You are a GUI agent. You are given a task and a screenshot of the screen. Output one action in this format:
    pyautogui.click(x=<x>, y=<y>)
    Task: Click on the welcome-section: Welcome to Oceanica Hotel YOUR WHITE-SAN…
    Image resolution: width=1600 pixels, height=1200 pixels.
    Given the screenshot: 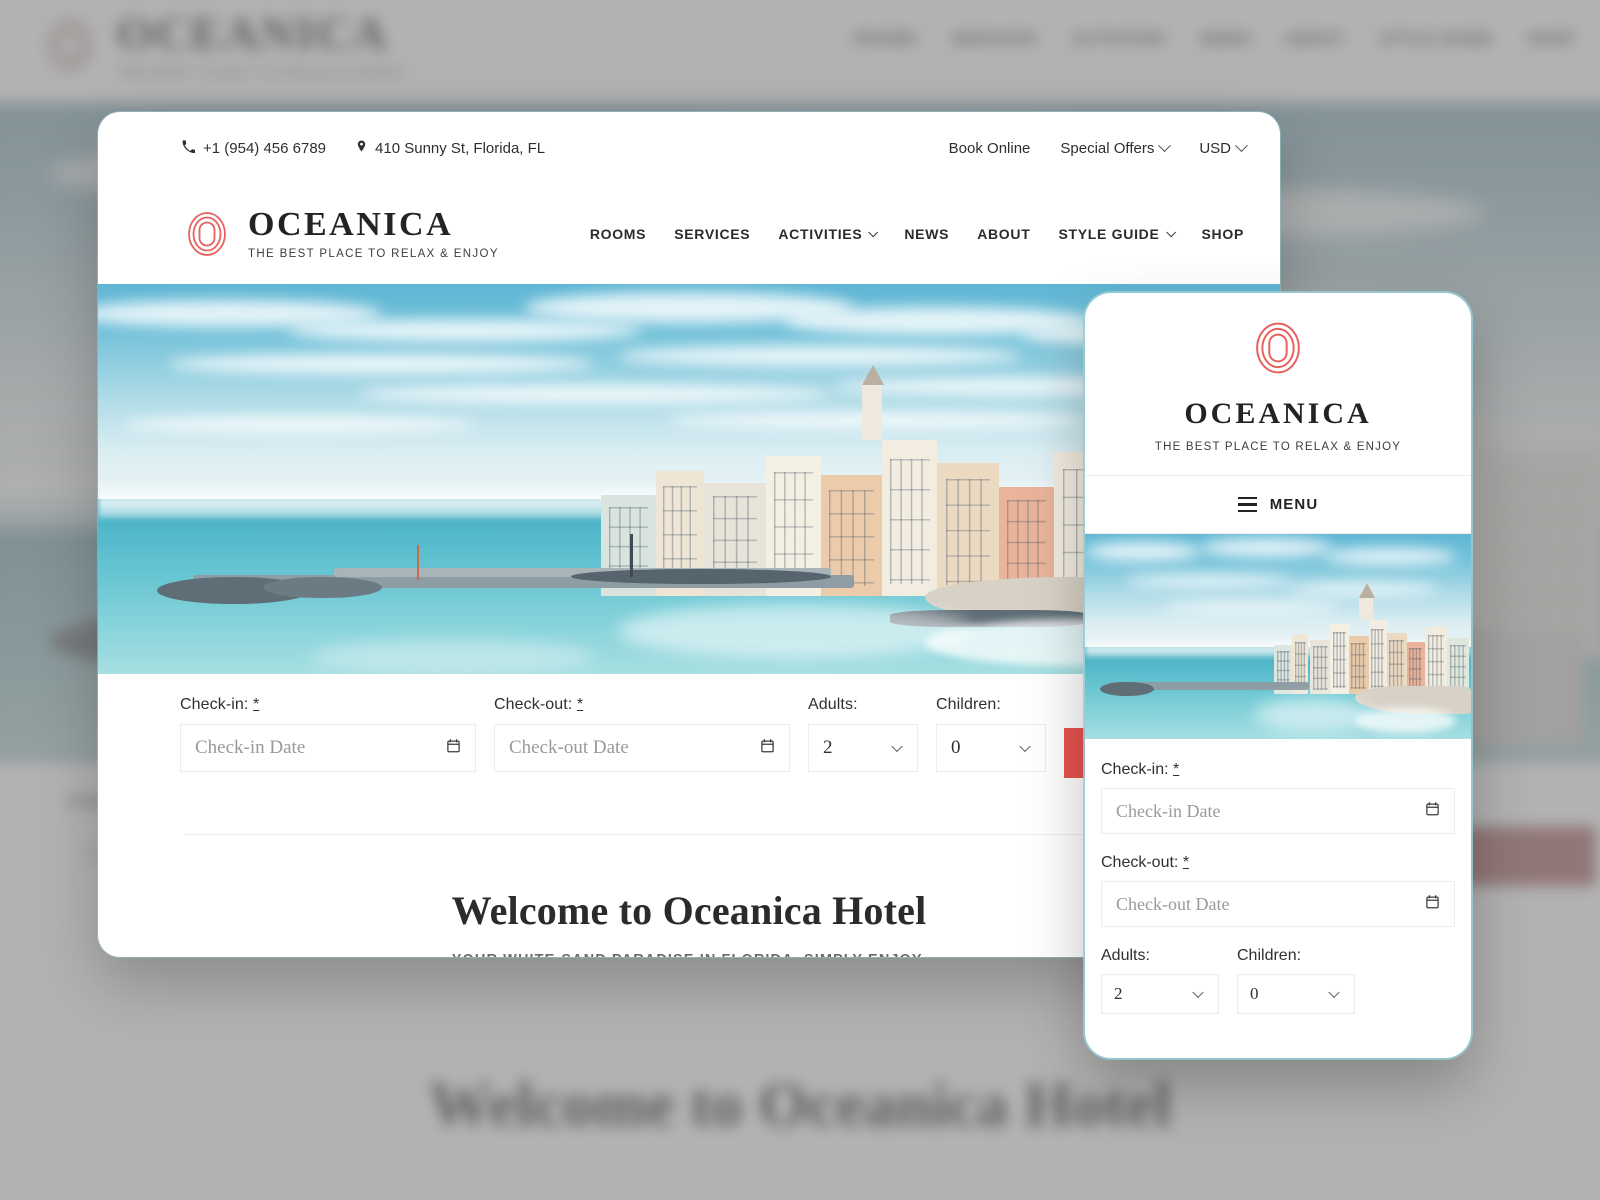 What is the action you would take?
    pyautogui.click(x=689, y=895)
    